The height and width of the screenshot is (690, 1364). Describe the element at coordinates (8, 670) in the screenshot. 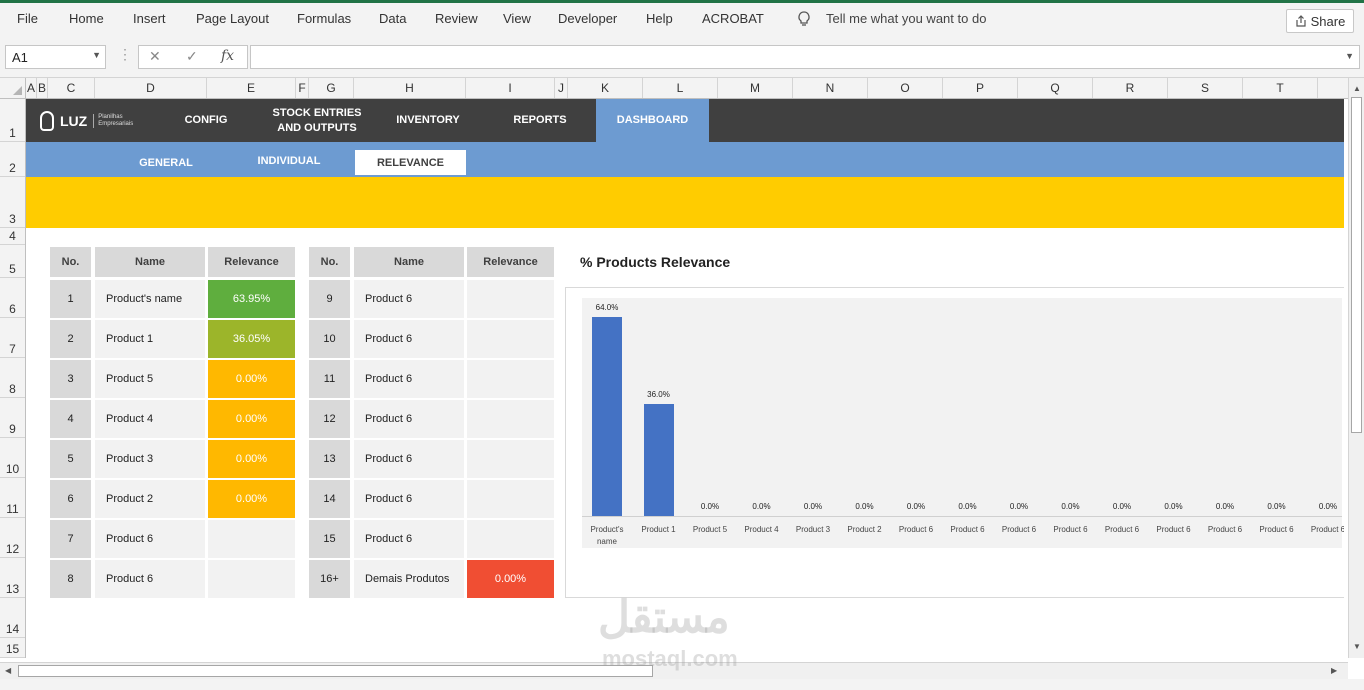

I see `scroll-left-icon: ◀` at that location.